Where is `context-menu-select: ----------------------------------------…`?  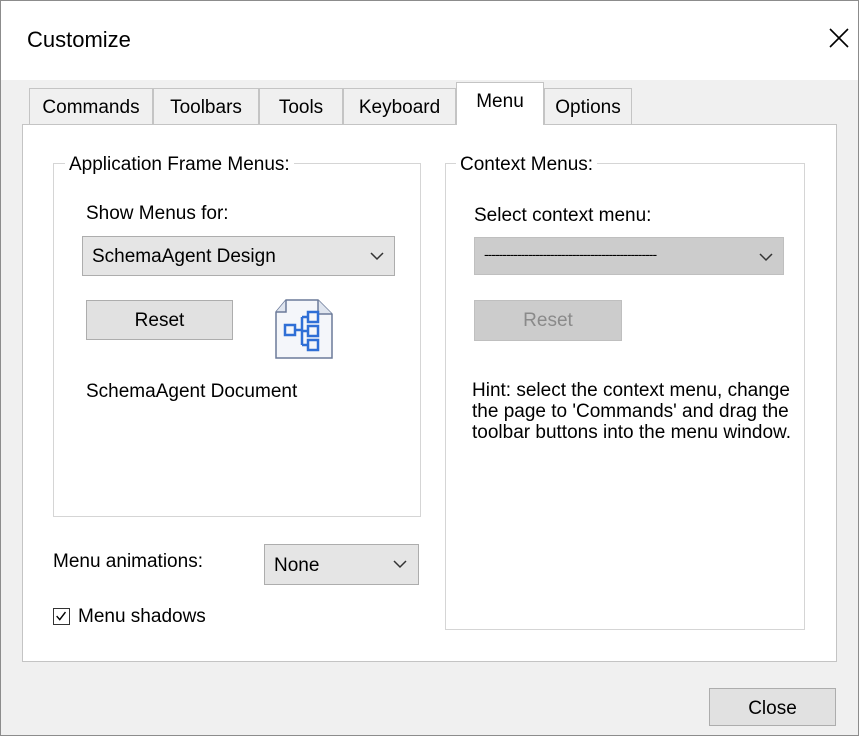
context-menu-select: ----------------------------------------… is located at coordinates (629, 256).